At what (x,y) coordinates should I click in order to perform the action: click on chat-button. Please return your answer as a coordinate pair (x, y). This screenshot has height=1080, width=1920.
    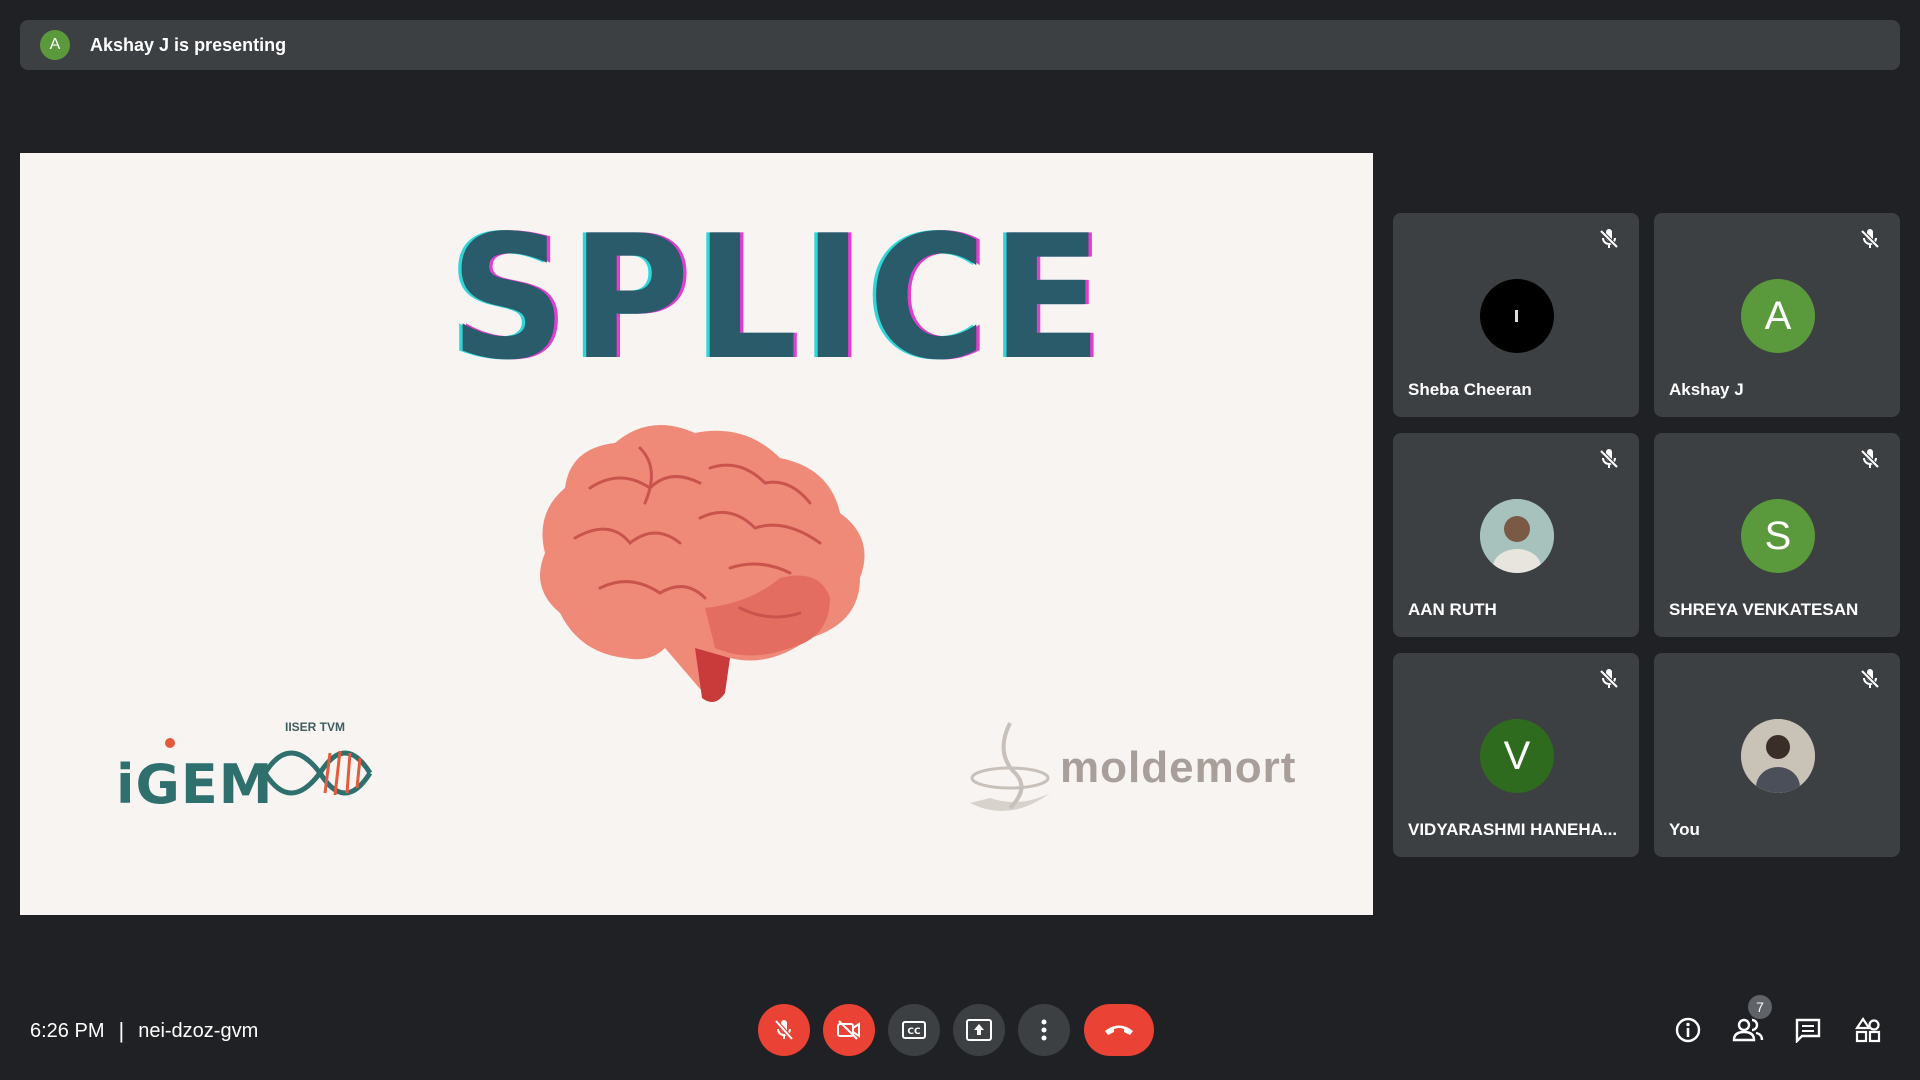
    Looking at the image, I should click on (1808, 1030).